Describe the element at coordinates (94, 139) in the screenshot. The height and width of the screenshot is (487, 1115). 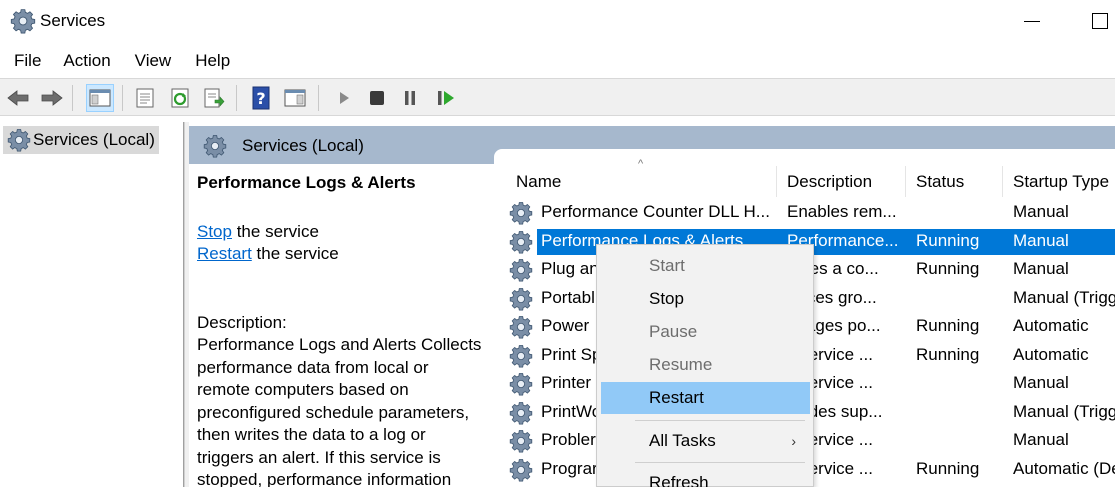
I see `tree-item-label: Services (Local)` at that location.